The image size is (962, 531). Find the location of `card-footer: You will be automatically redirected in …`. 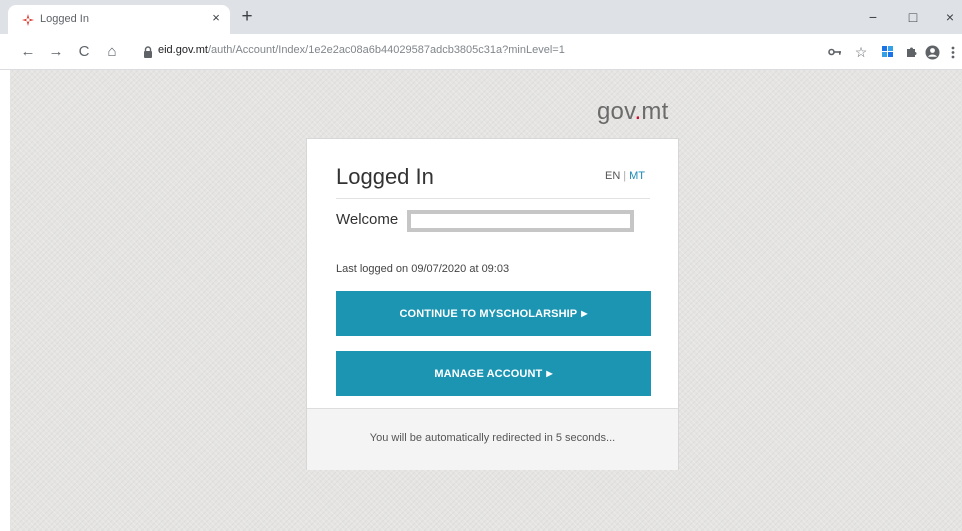

card-footer: You will be automatically redirected in … is located at coordinates (492, 439).